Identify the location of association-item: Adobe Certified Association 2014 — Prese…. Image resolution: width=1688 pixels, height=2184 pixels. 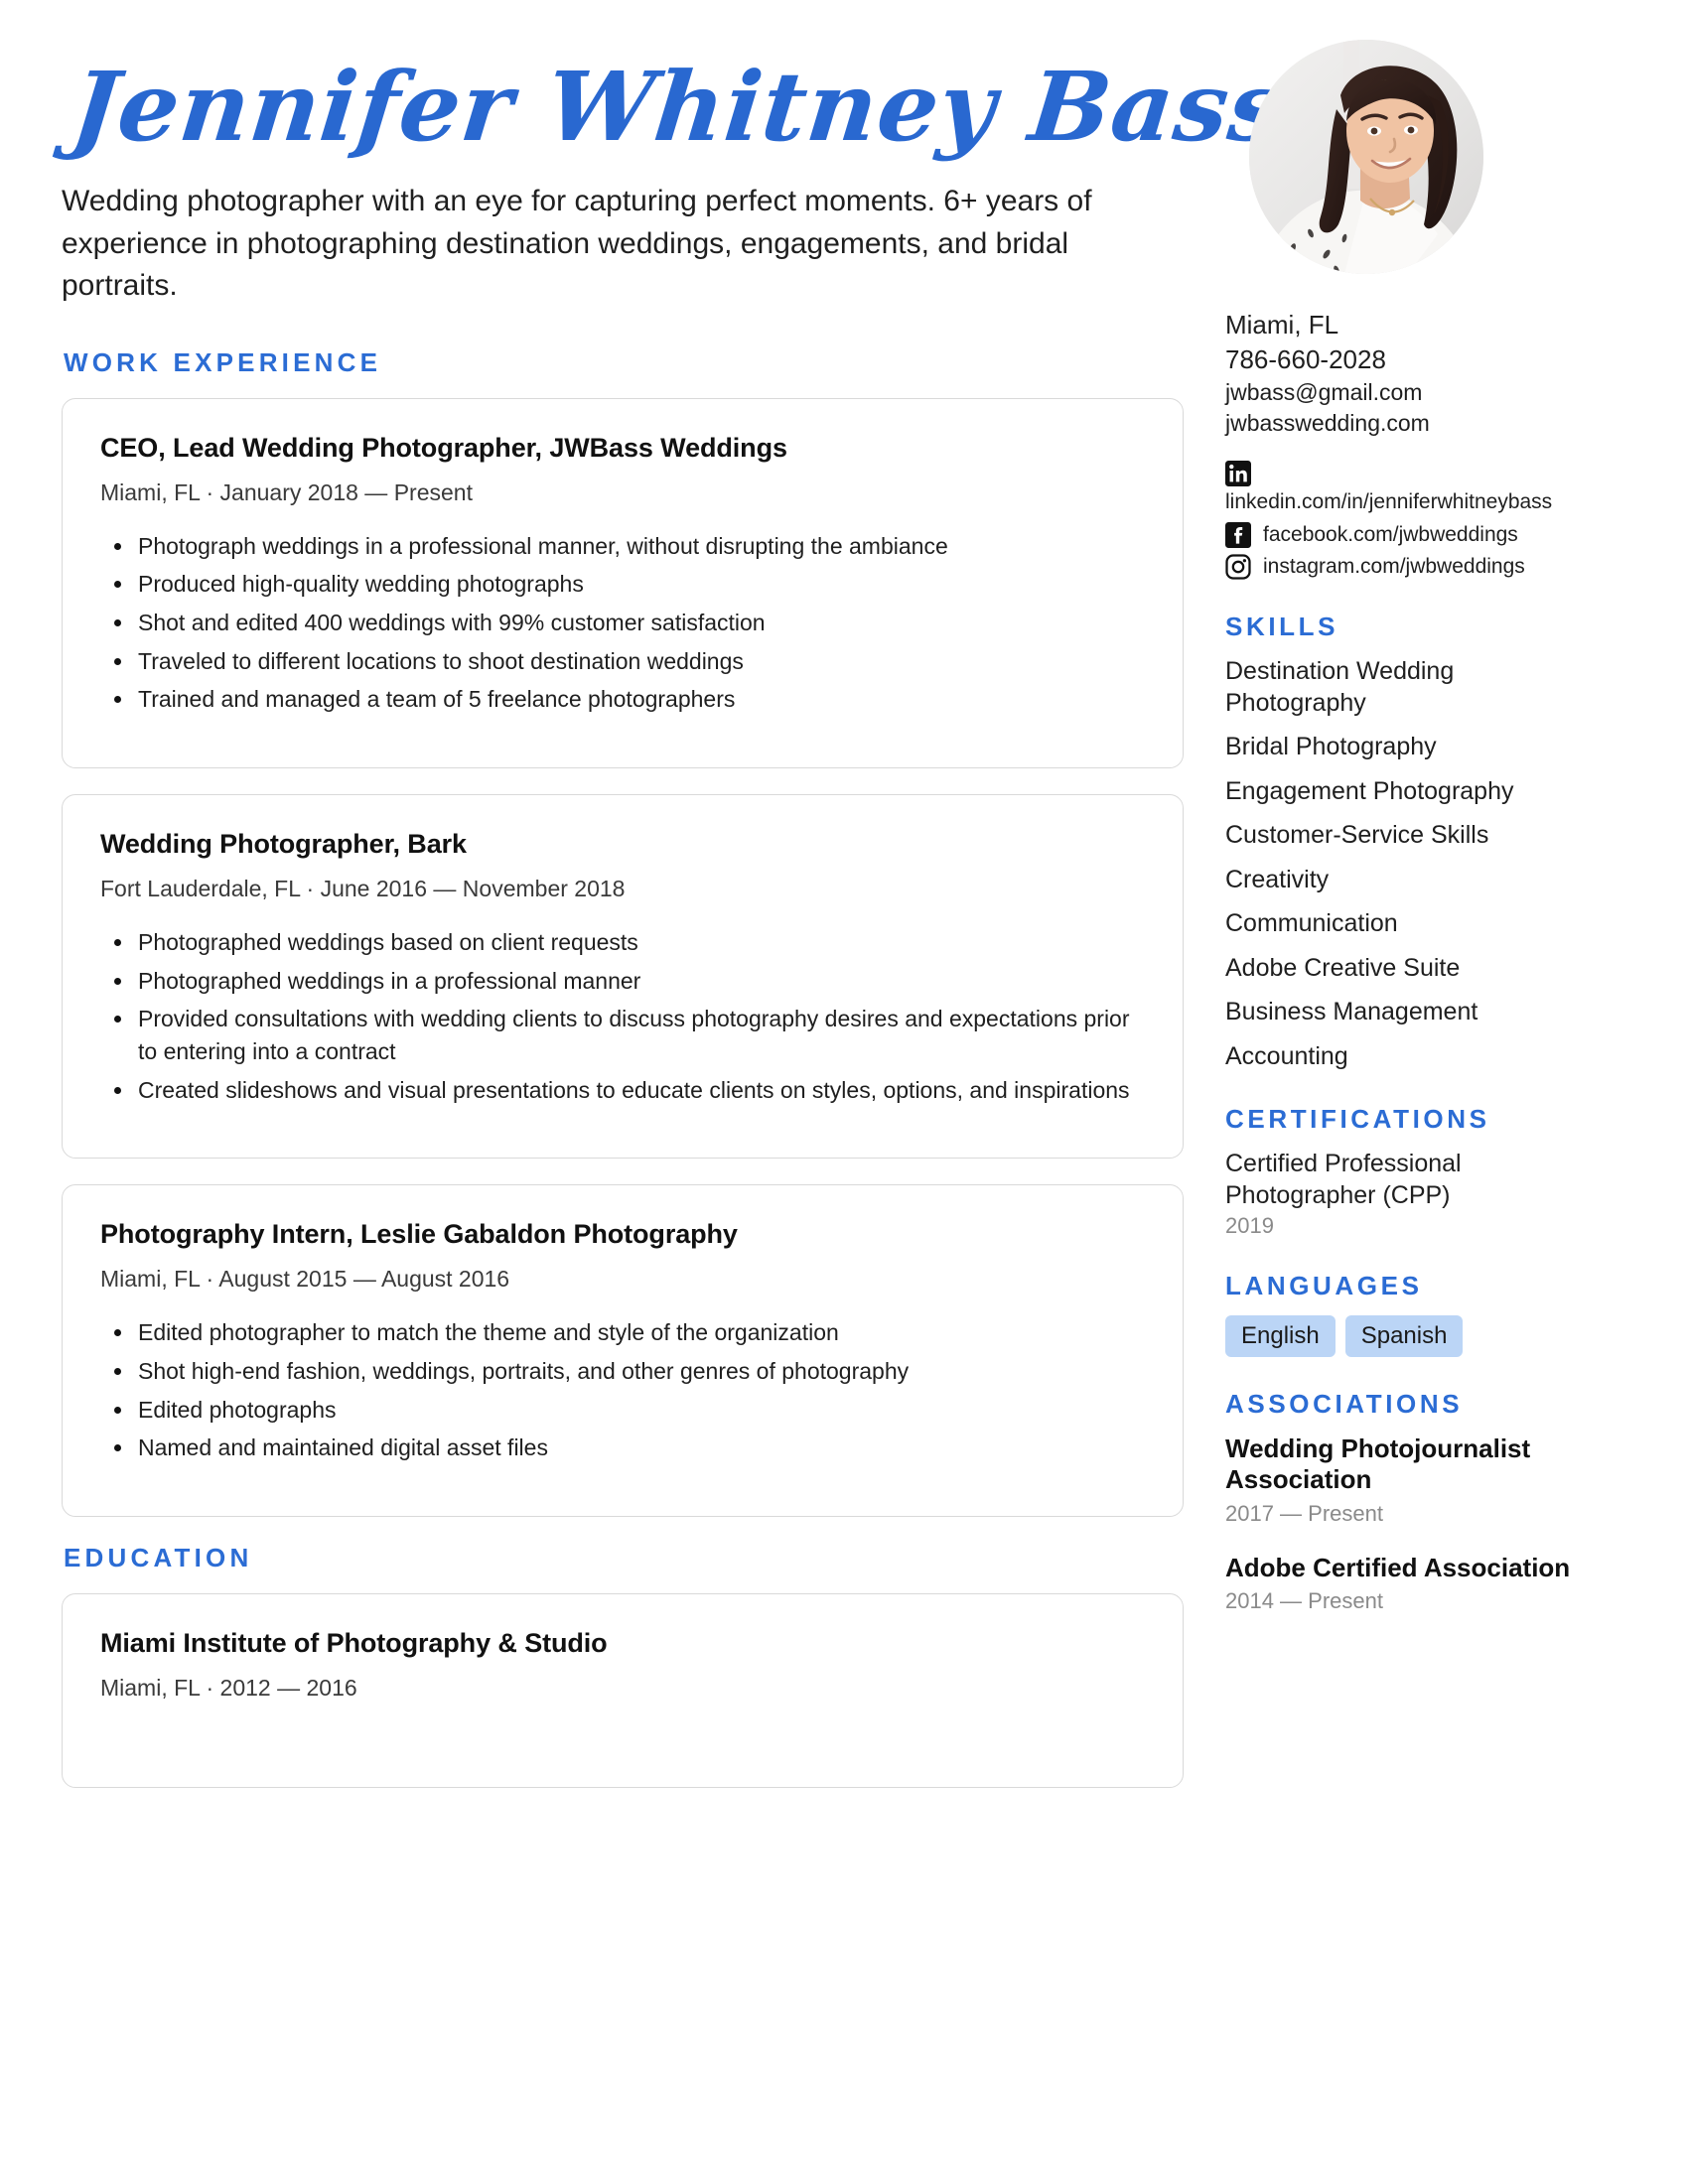
(1409, 1583).